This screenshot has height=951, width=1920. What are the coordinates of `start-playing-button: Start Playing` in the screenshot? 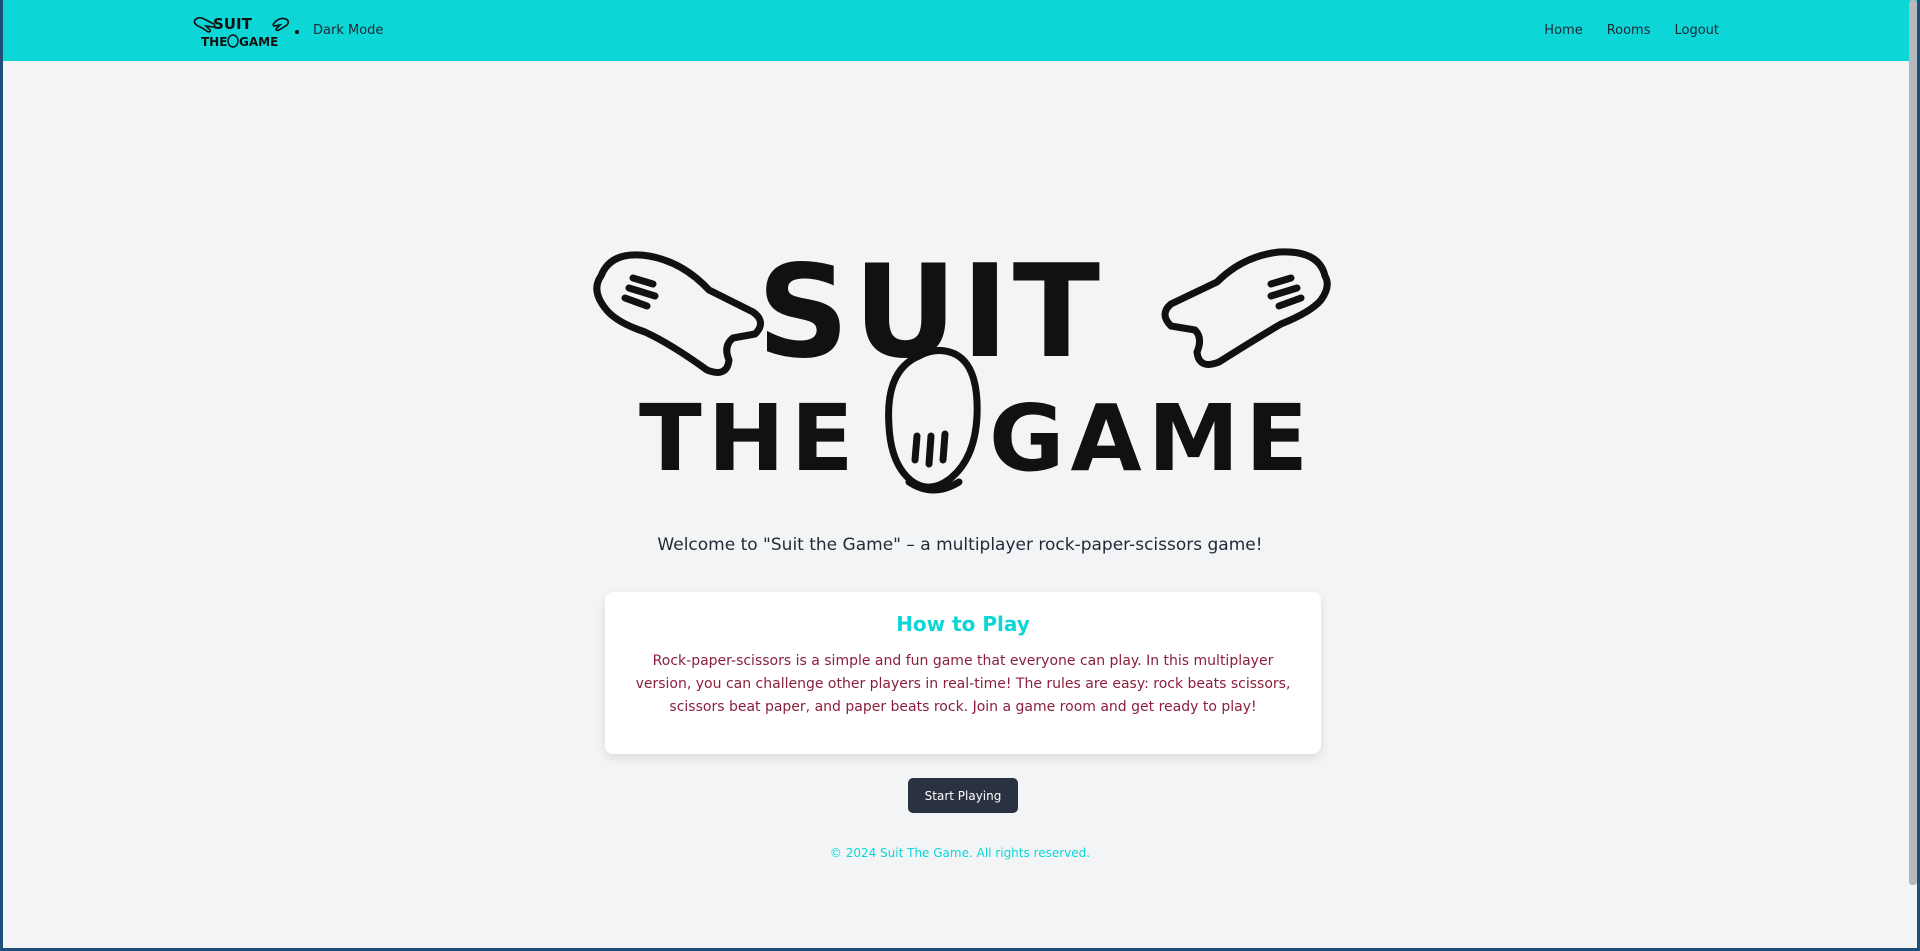 It's located at (963, 795).